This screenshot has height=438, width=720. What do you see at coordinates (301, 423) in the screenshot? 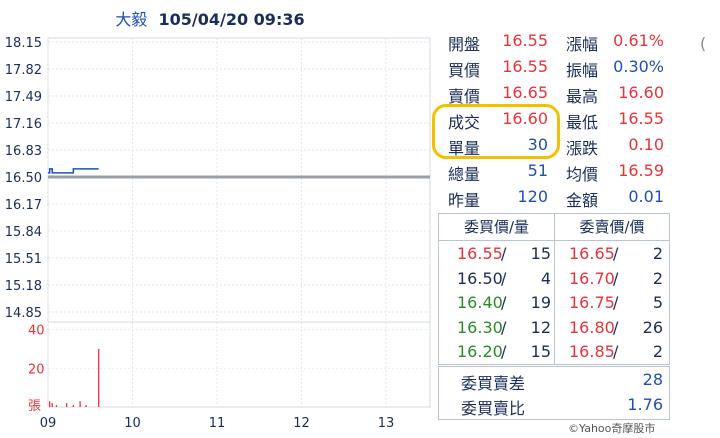
I see `time-tick-label: 12` at bounding box center [301, 423].